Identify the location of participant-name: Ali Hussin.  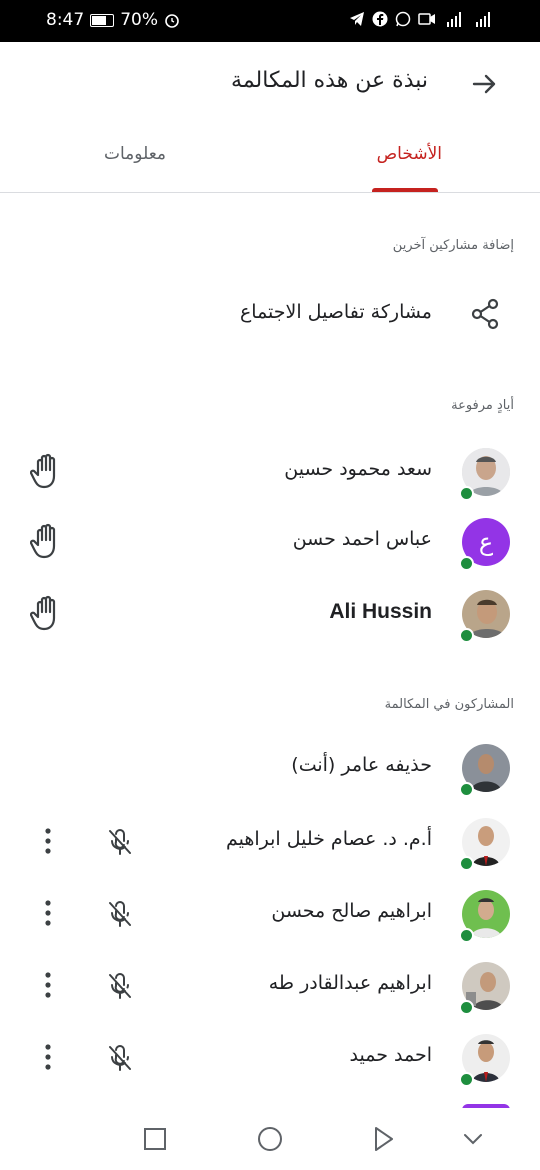
(380, 611).